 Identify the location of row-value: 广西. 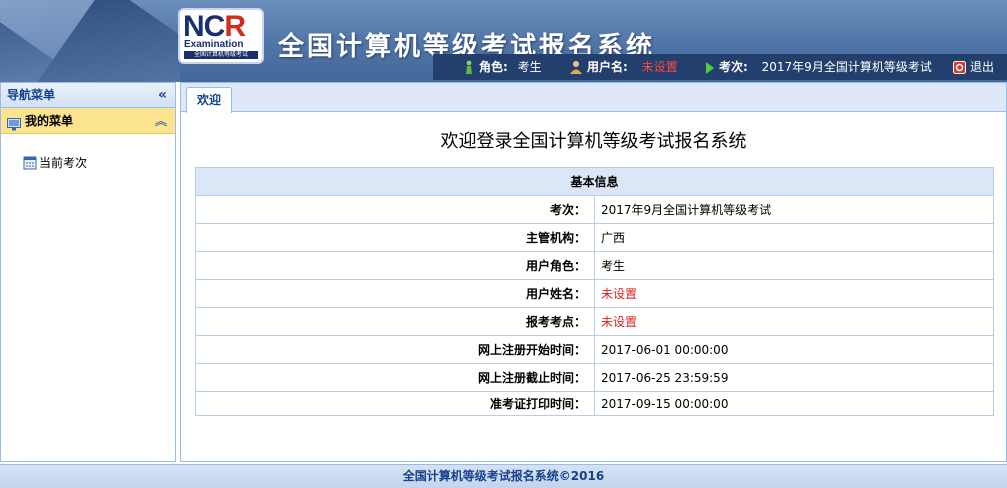
(794, 237).